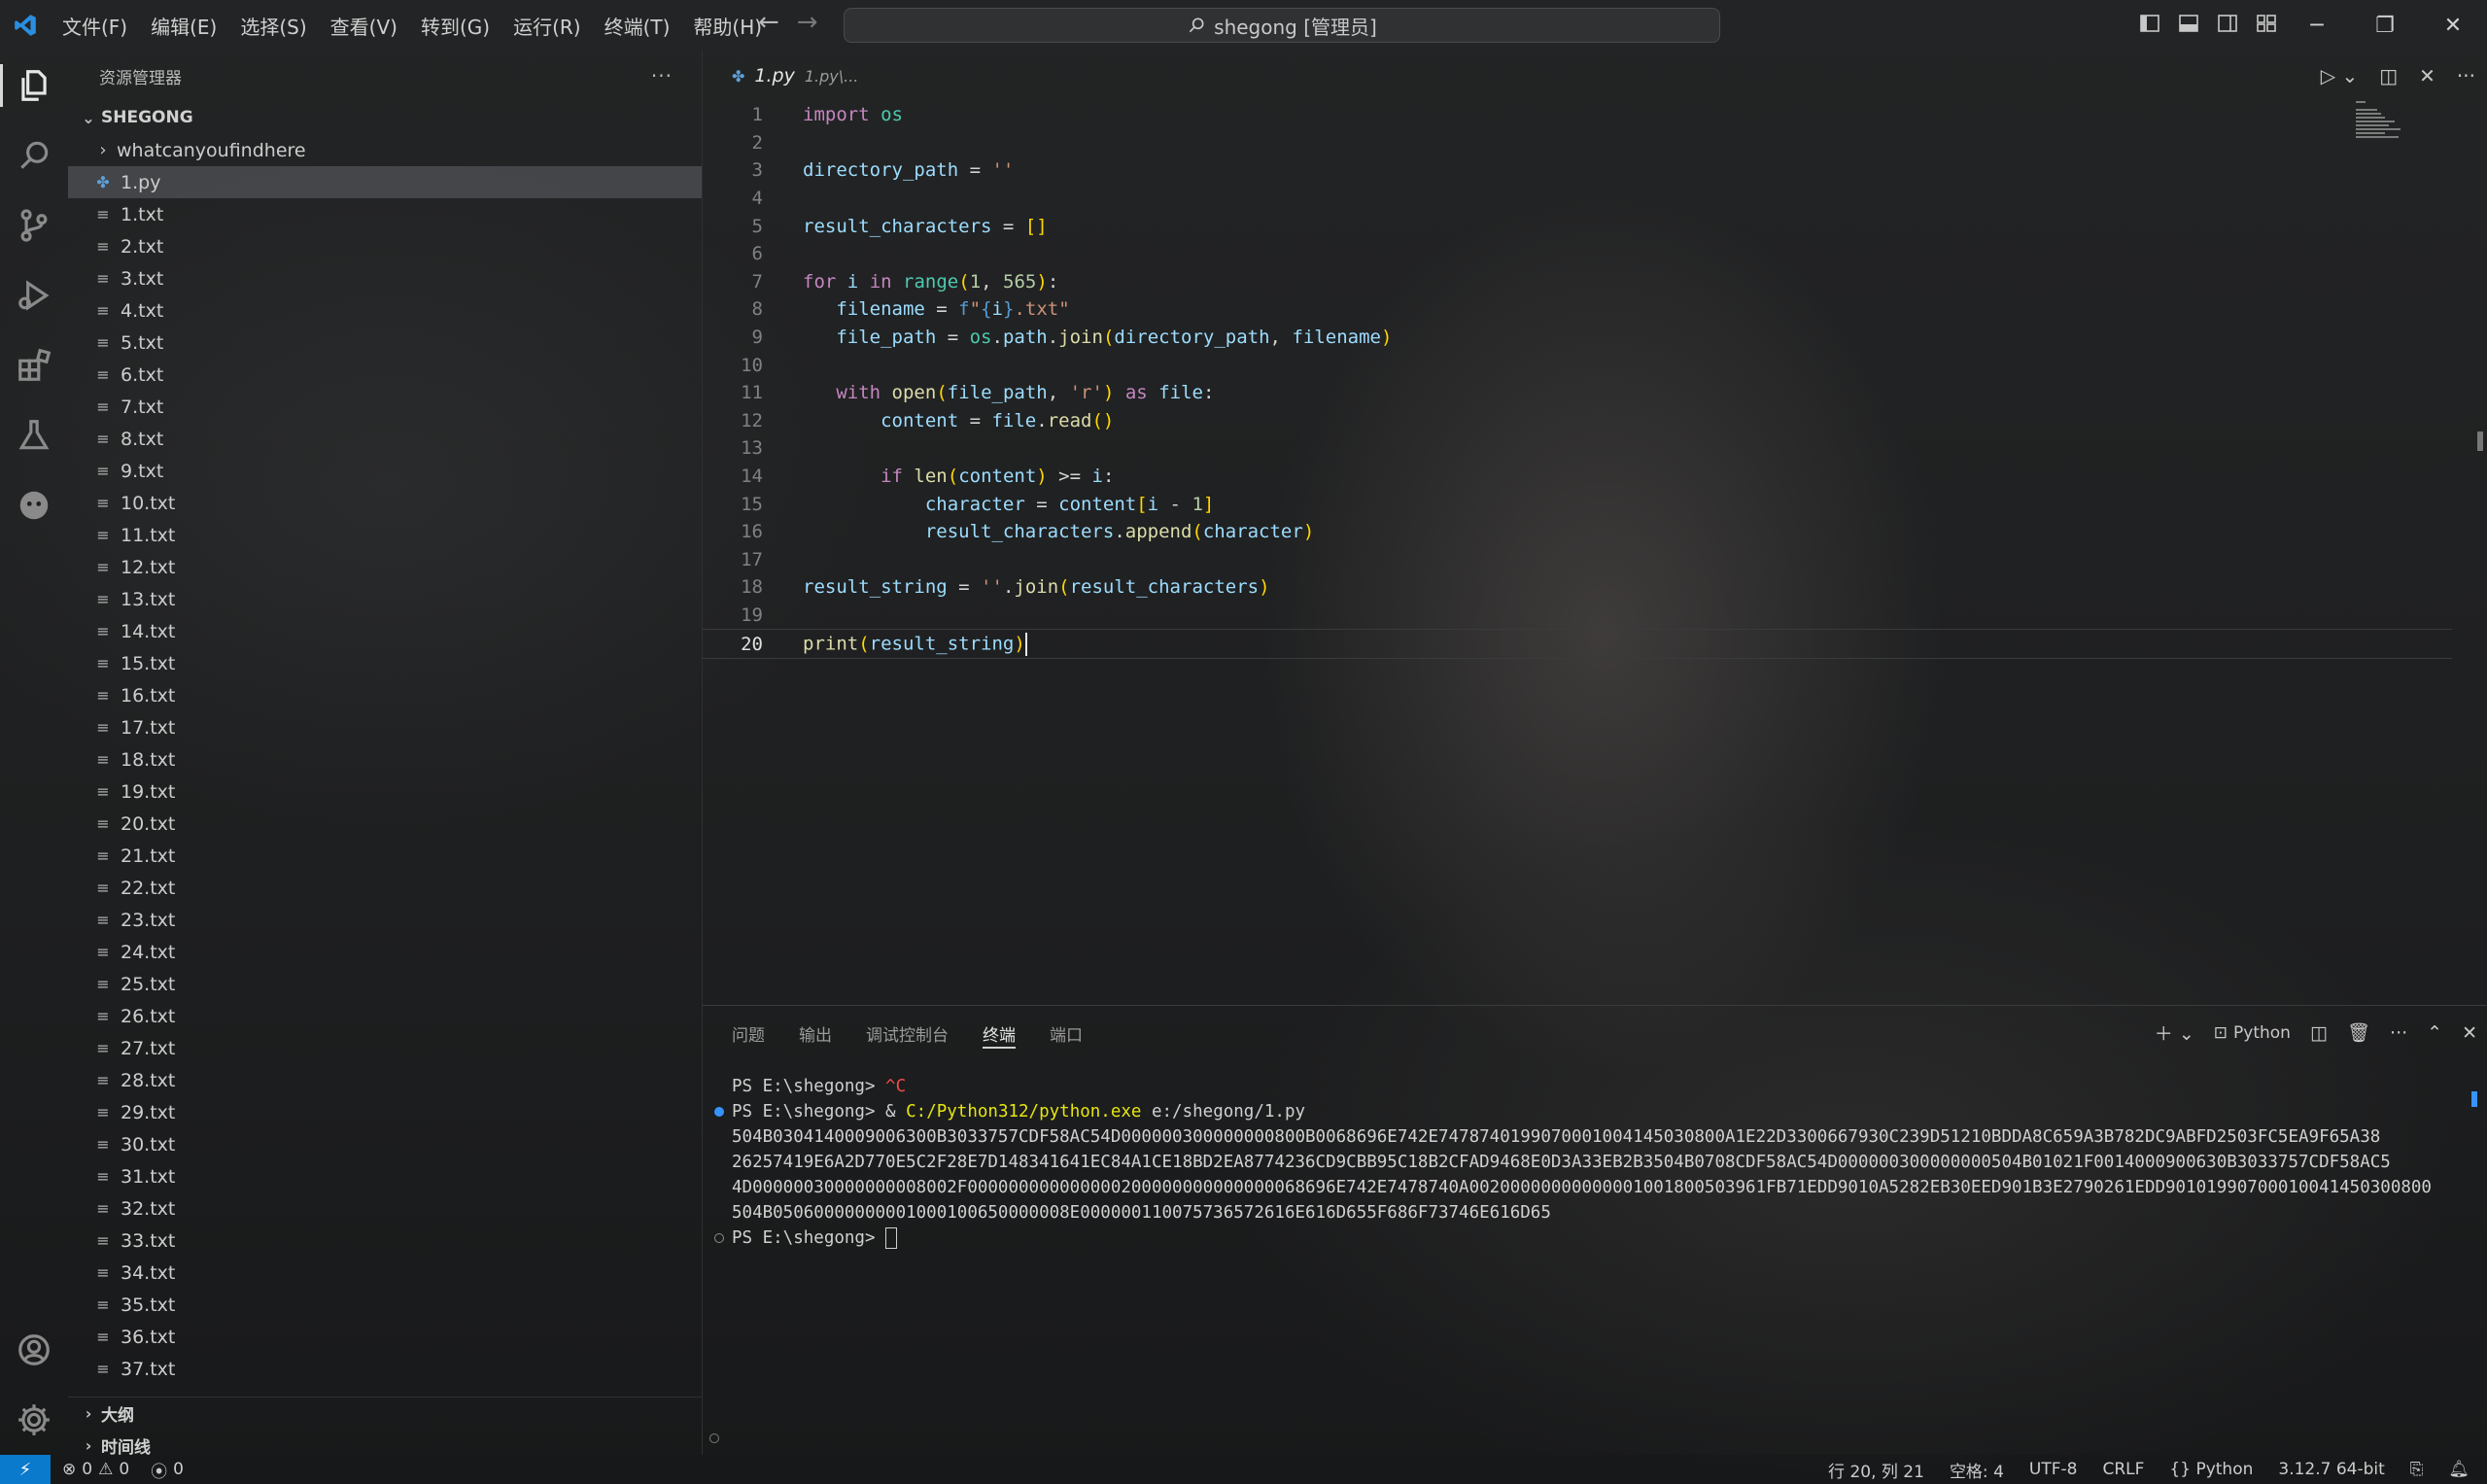 Image resolution: width=2487 pixels, height=1484 pixels. I want to click on remote-explorer-icon, so click(34, 505).